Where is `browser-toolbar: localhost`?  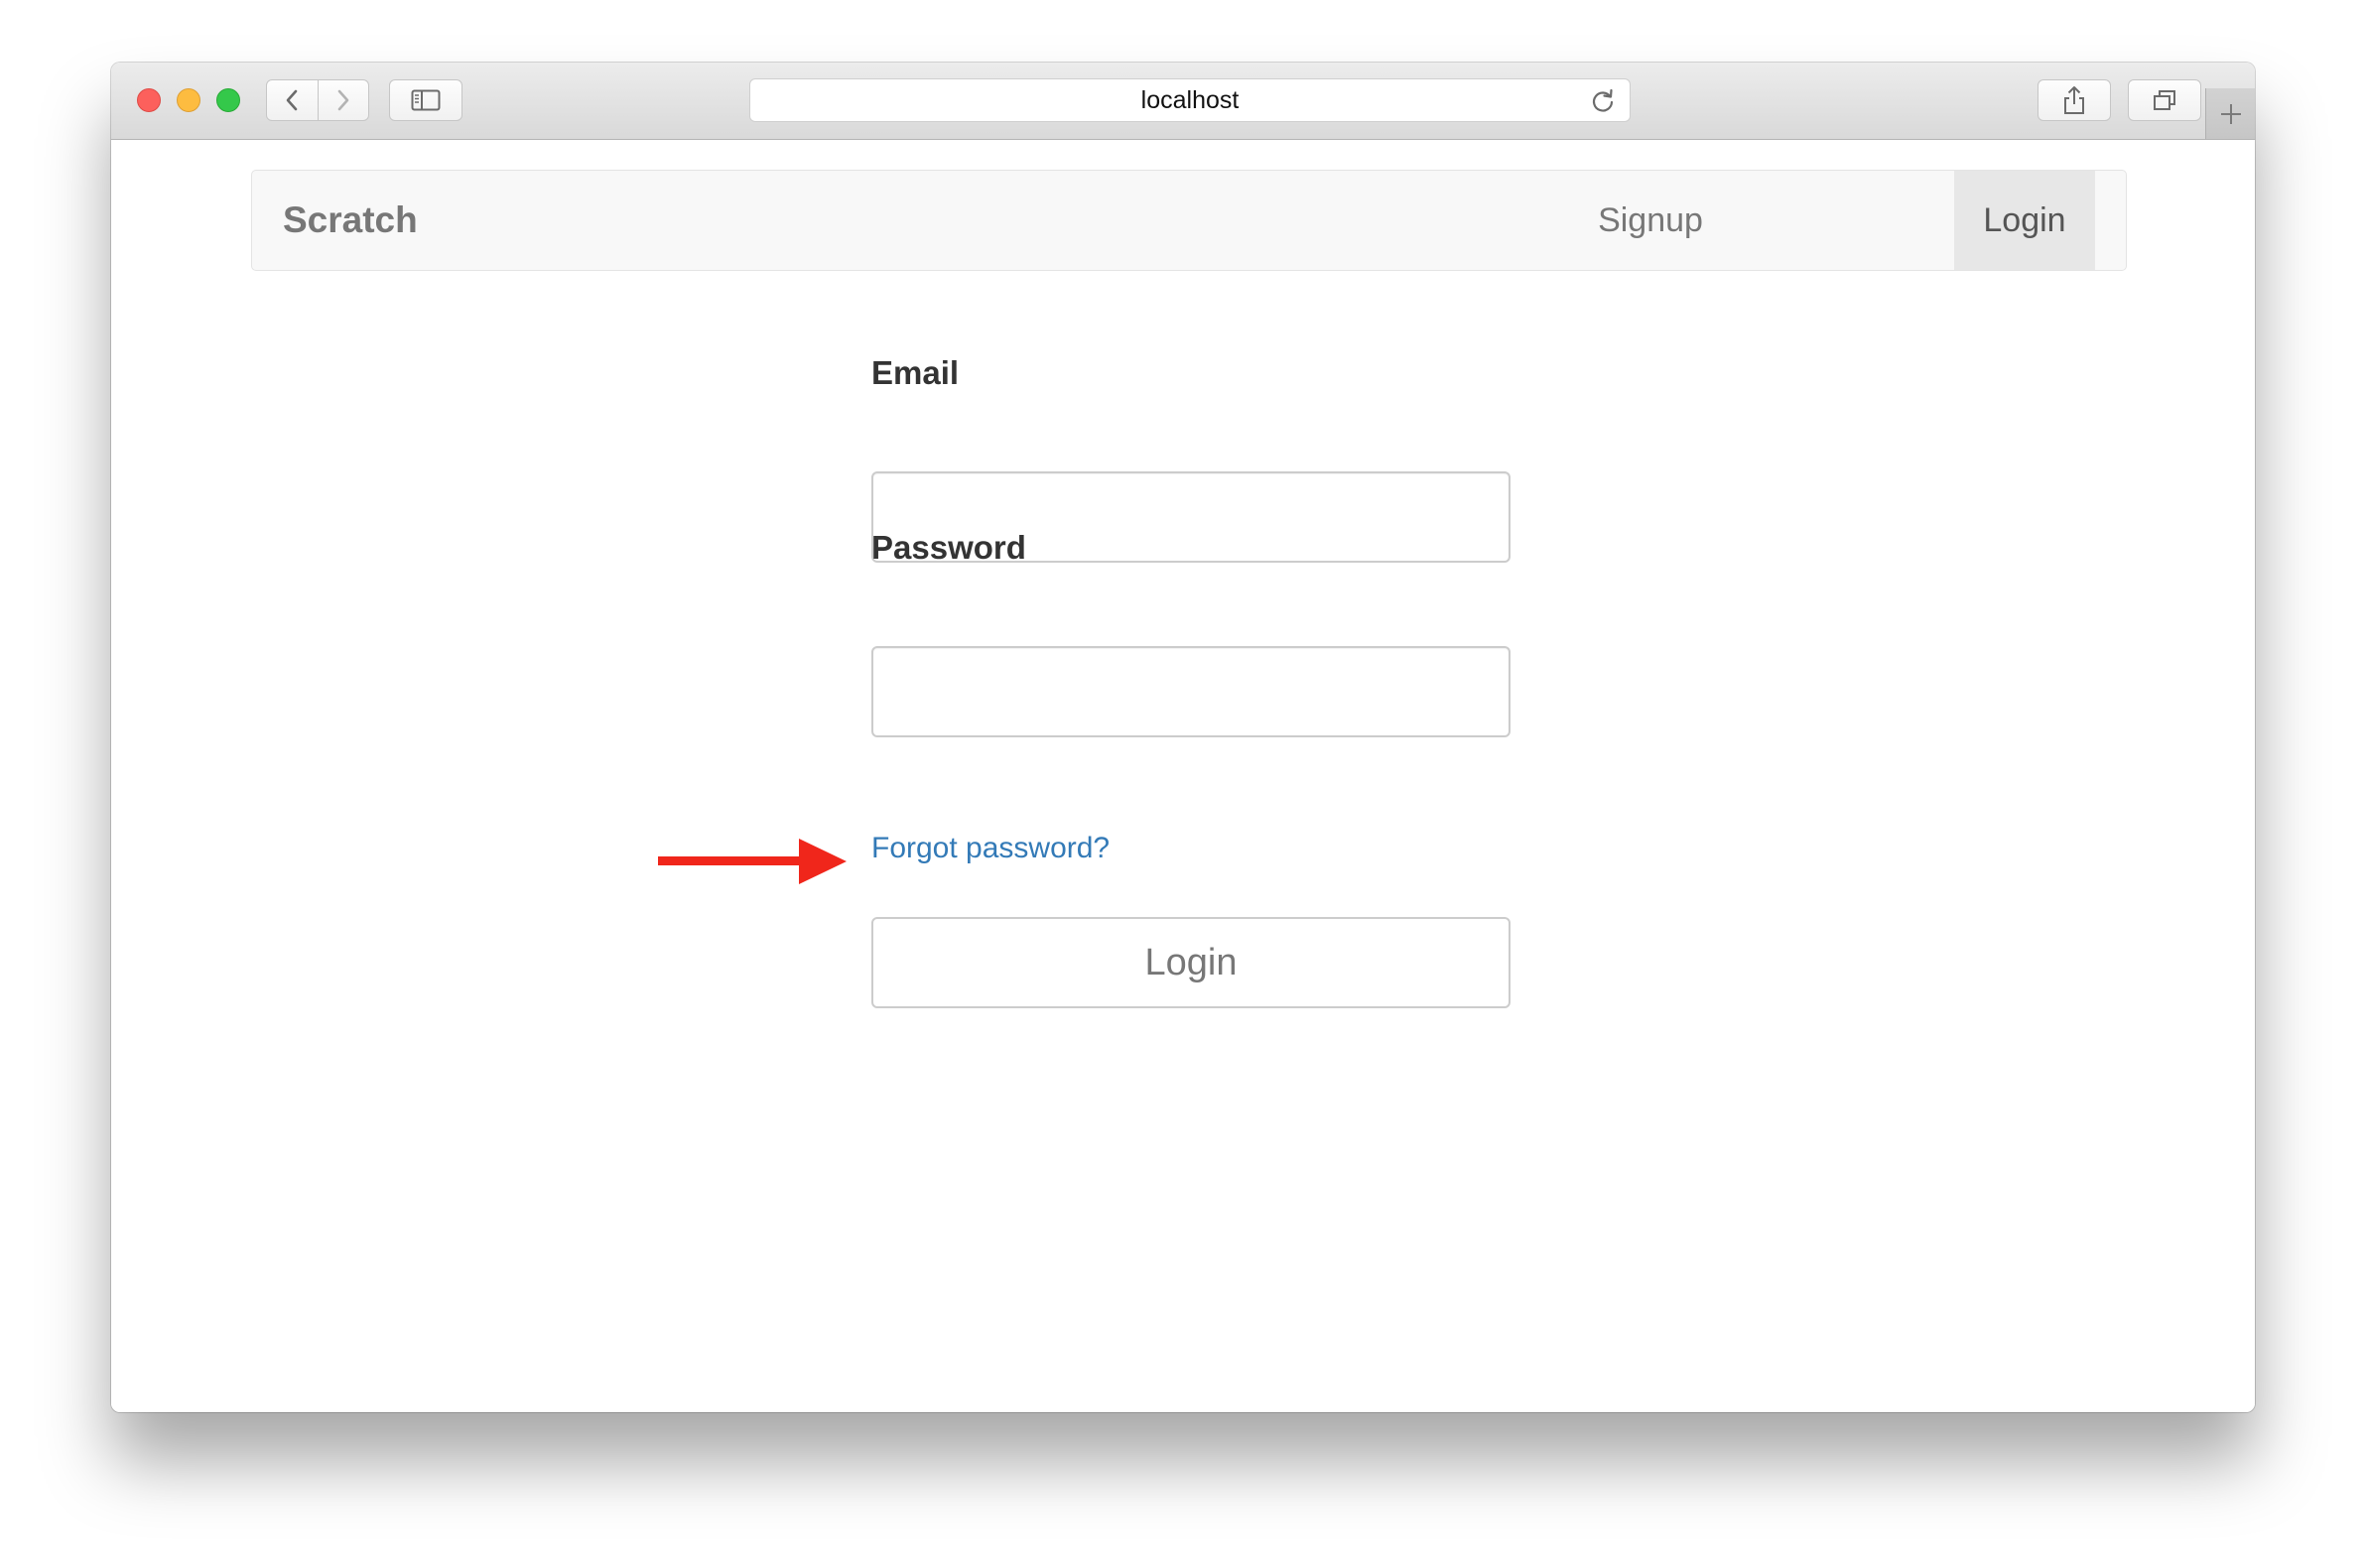
browser-toolbar: localhost is located at coordinates (1183, 101).